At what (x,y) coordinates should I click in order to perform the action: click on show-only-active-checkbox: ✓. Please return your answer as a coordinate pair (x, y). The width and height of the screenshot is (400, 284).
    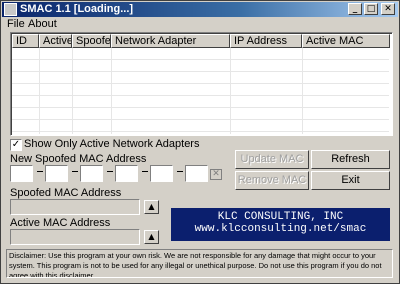
    Looking at the image, I should click on (16, 145).